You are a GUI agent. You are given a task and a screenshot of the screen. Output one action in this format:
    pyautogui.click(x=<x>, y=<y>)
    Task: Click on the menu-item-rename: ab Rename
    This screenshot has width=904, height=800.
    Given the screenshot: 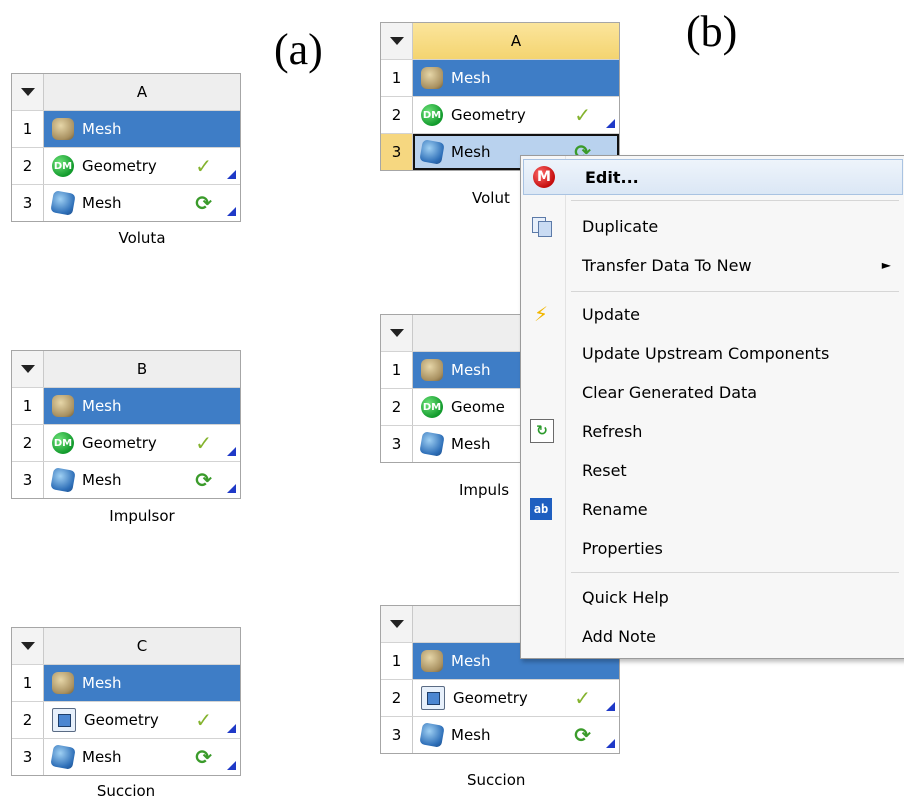 What is the action you would take?
    pyautogui.click(x=712, y=509)
    